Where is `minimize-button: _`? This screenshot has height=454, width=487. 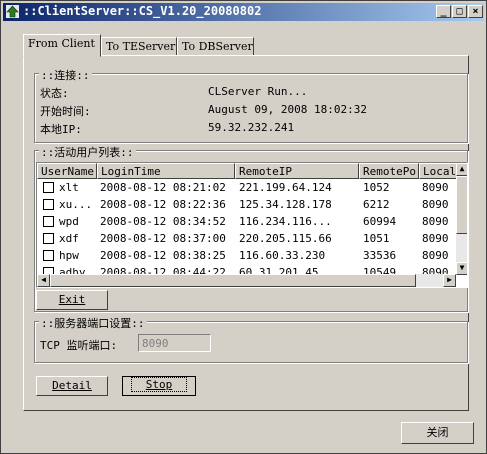 minimize-button: _ is located at coordinates (443, 11).